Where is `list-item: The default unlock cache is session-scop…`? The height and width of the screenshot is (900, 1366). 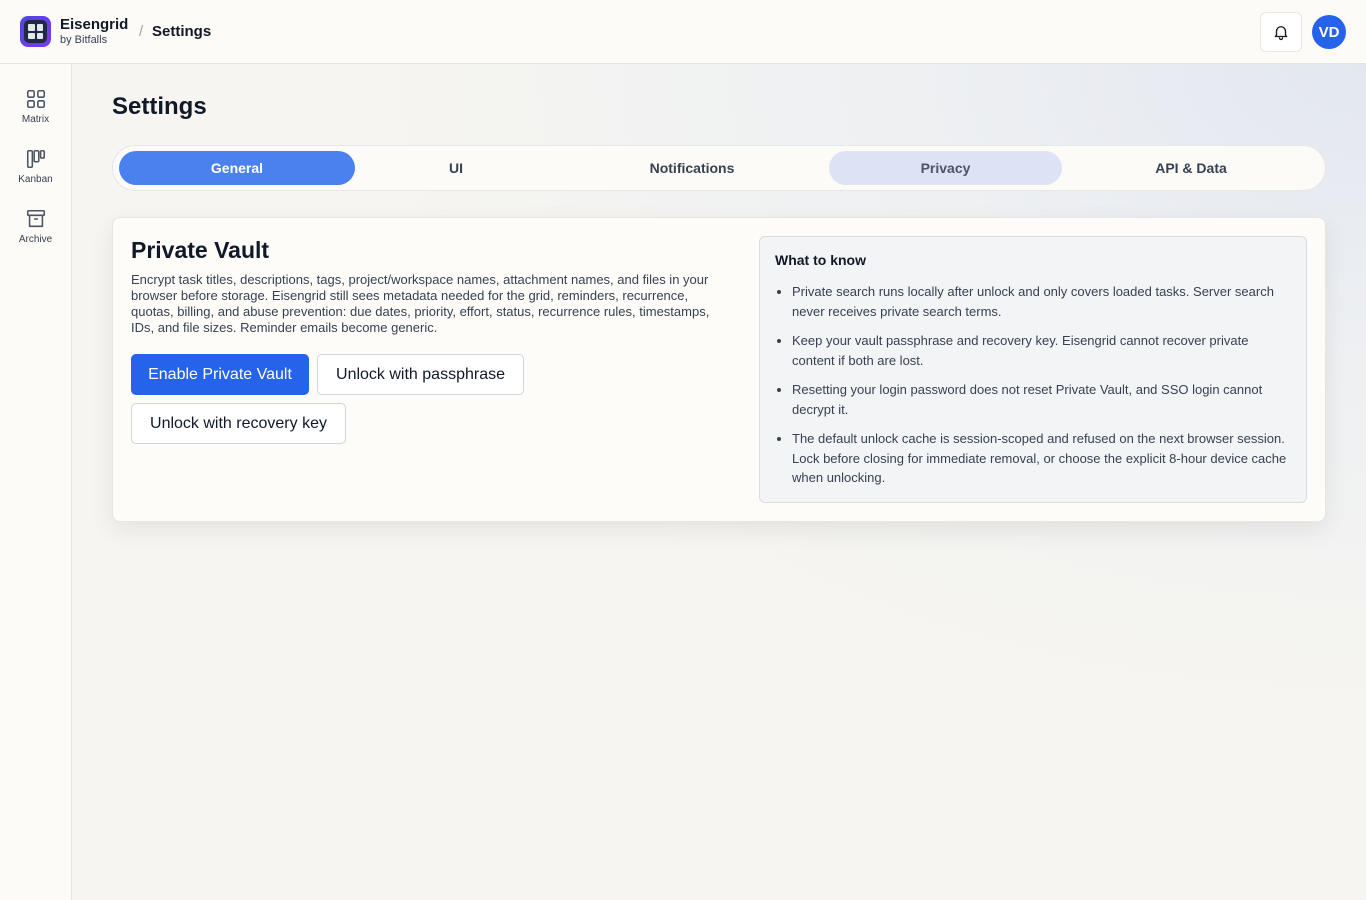 list-item: The default unlock cache is session-scop… is located at coordinates (1034, 458).